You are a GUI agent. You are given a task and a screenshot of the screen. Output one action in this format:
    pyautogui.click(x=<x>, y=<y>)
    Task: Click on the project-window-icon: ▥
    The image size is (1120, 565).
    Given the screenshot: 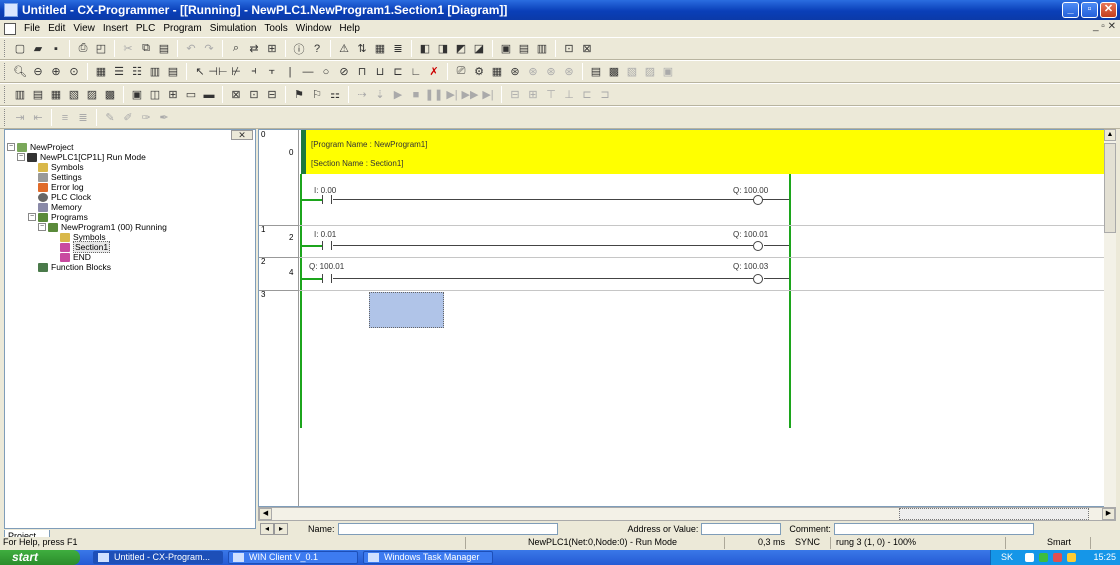 What is the action you would take?
    pyautogui.click(x=20, y=95)
    